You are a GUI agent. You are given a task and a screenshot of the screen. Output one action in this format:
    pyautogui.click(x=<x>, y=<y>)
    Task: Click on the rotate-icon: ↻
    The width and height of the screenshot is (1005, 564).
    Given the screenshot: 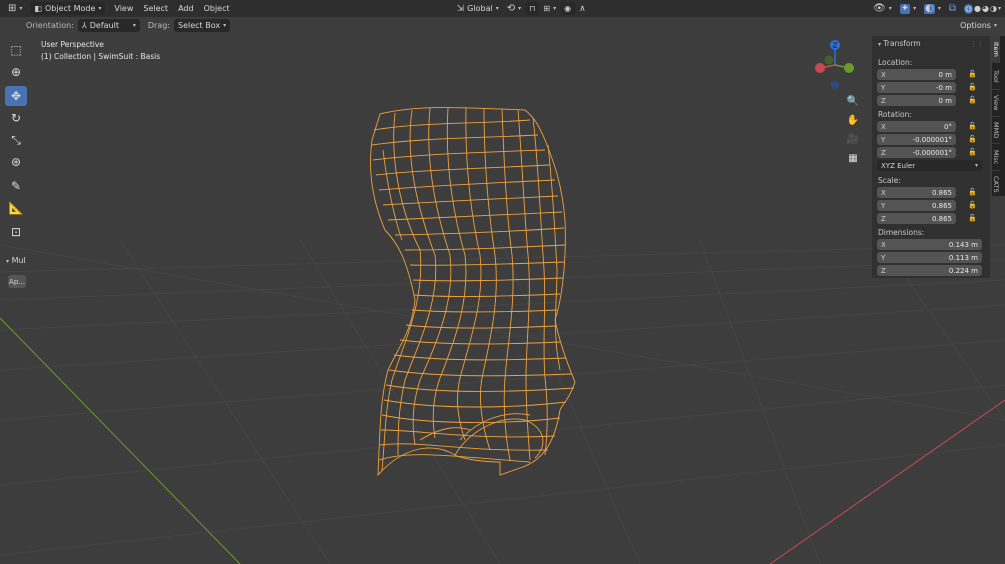 What is the action you would take?
    pyautogui.click(x=16, y=118)
    